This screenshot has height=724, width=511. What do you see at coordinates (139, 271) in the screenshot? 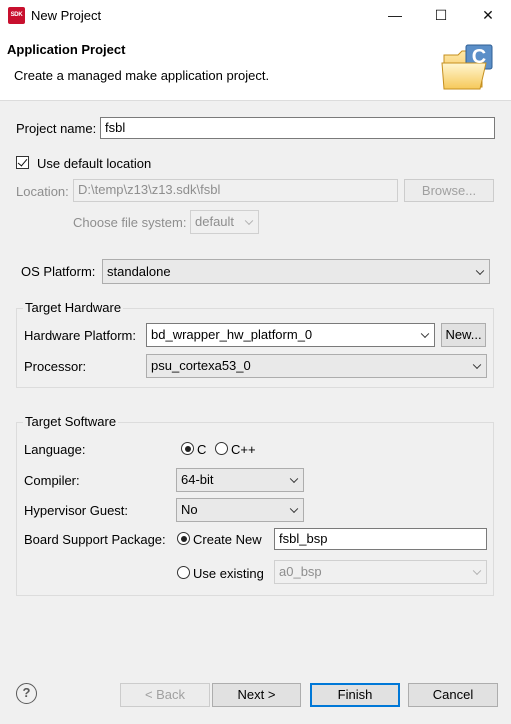
I see `os-platform-value: standalone` at bounding box center [139, 271].